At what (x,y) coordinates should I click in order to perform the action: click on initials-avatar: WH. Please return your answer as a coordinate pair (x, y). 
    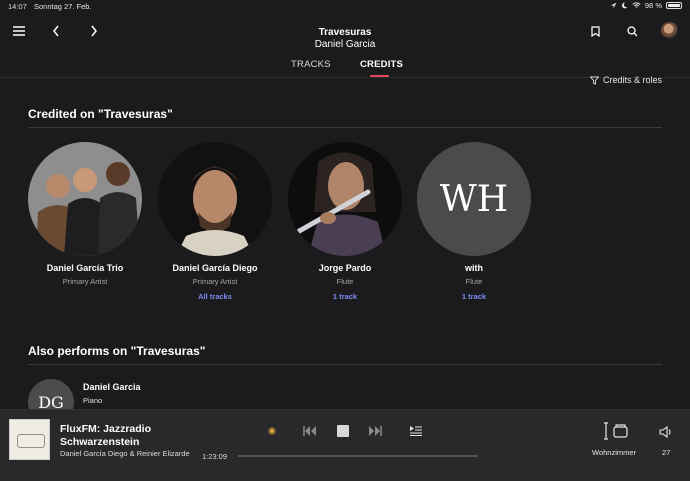
    Looking at the image, I should click on (474, 199).